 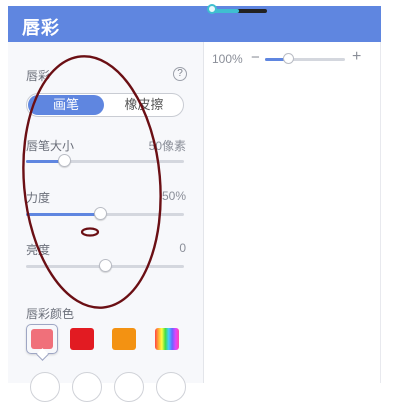 What do you see at coordinates (50, 146) in the screenshot?
I see `size-label: 唇笔大小` at bounding box center [50, 146].